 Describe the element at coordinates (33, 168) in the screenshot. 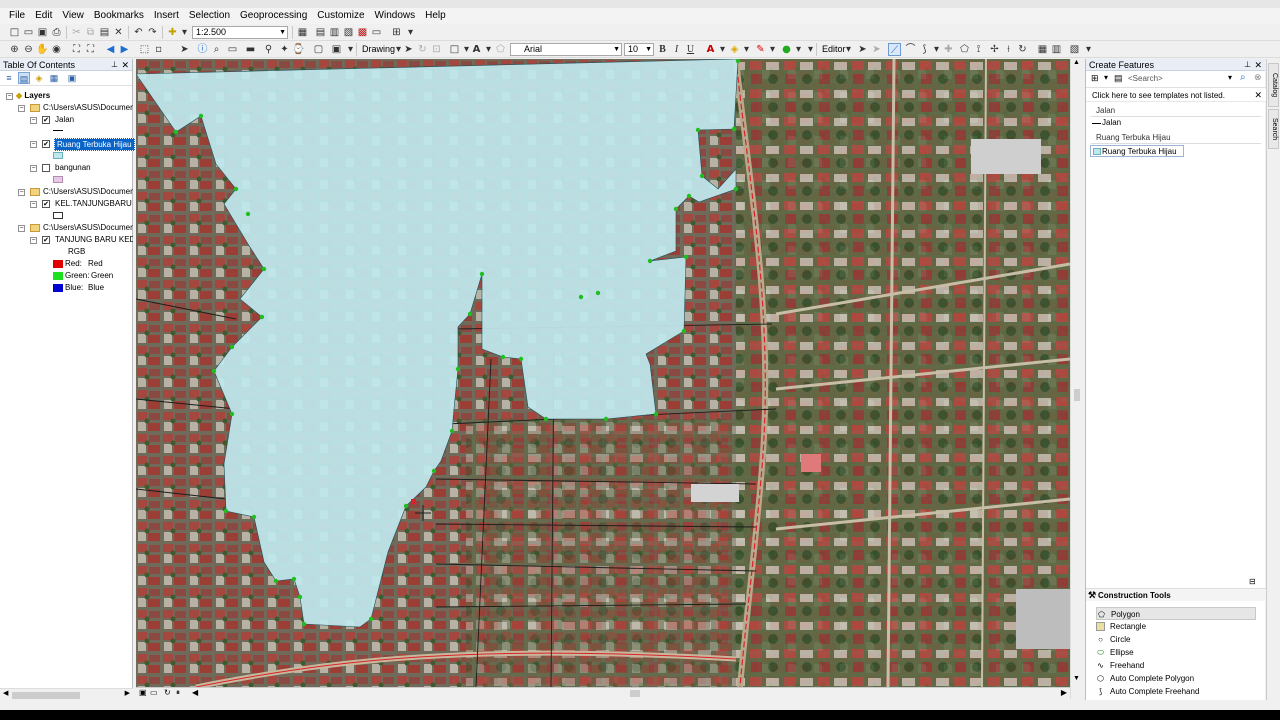

I see `bangunan-collapse-icon: −` at that location.